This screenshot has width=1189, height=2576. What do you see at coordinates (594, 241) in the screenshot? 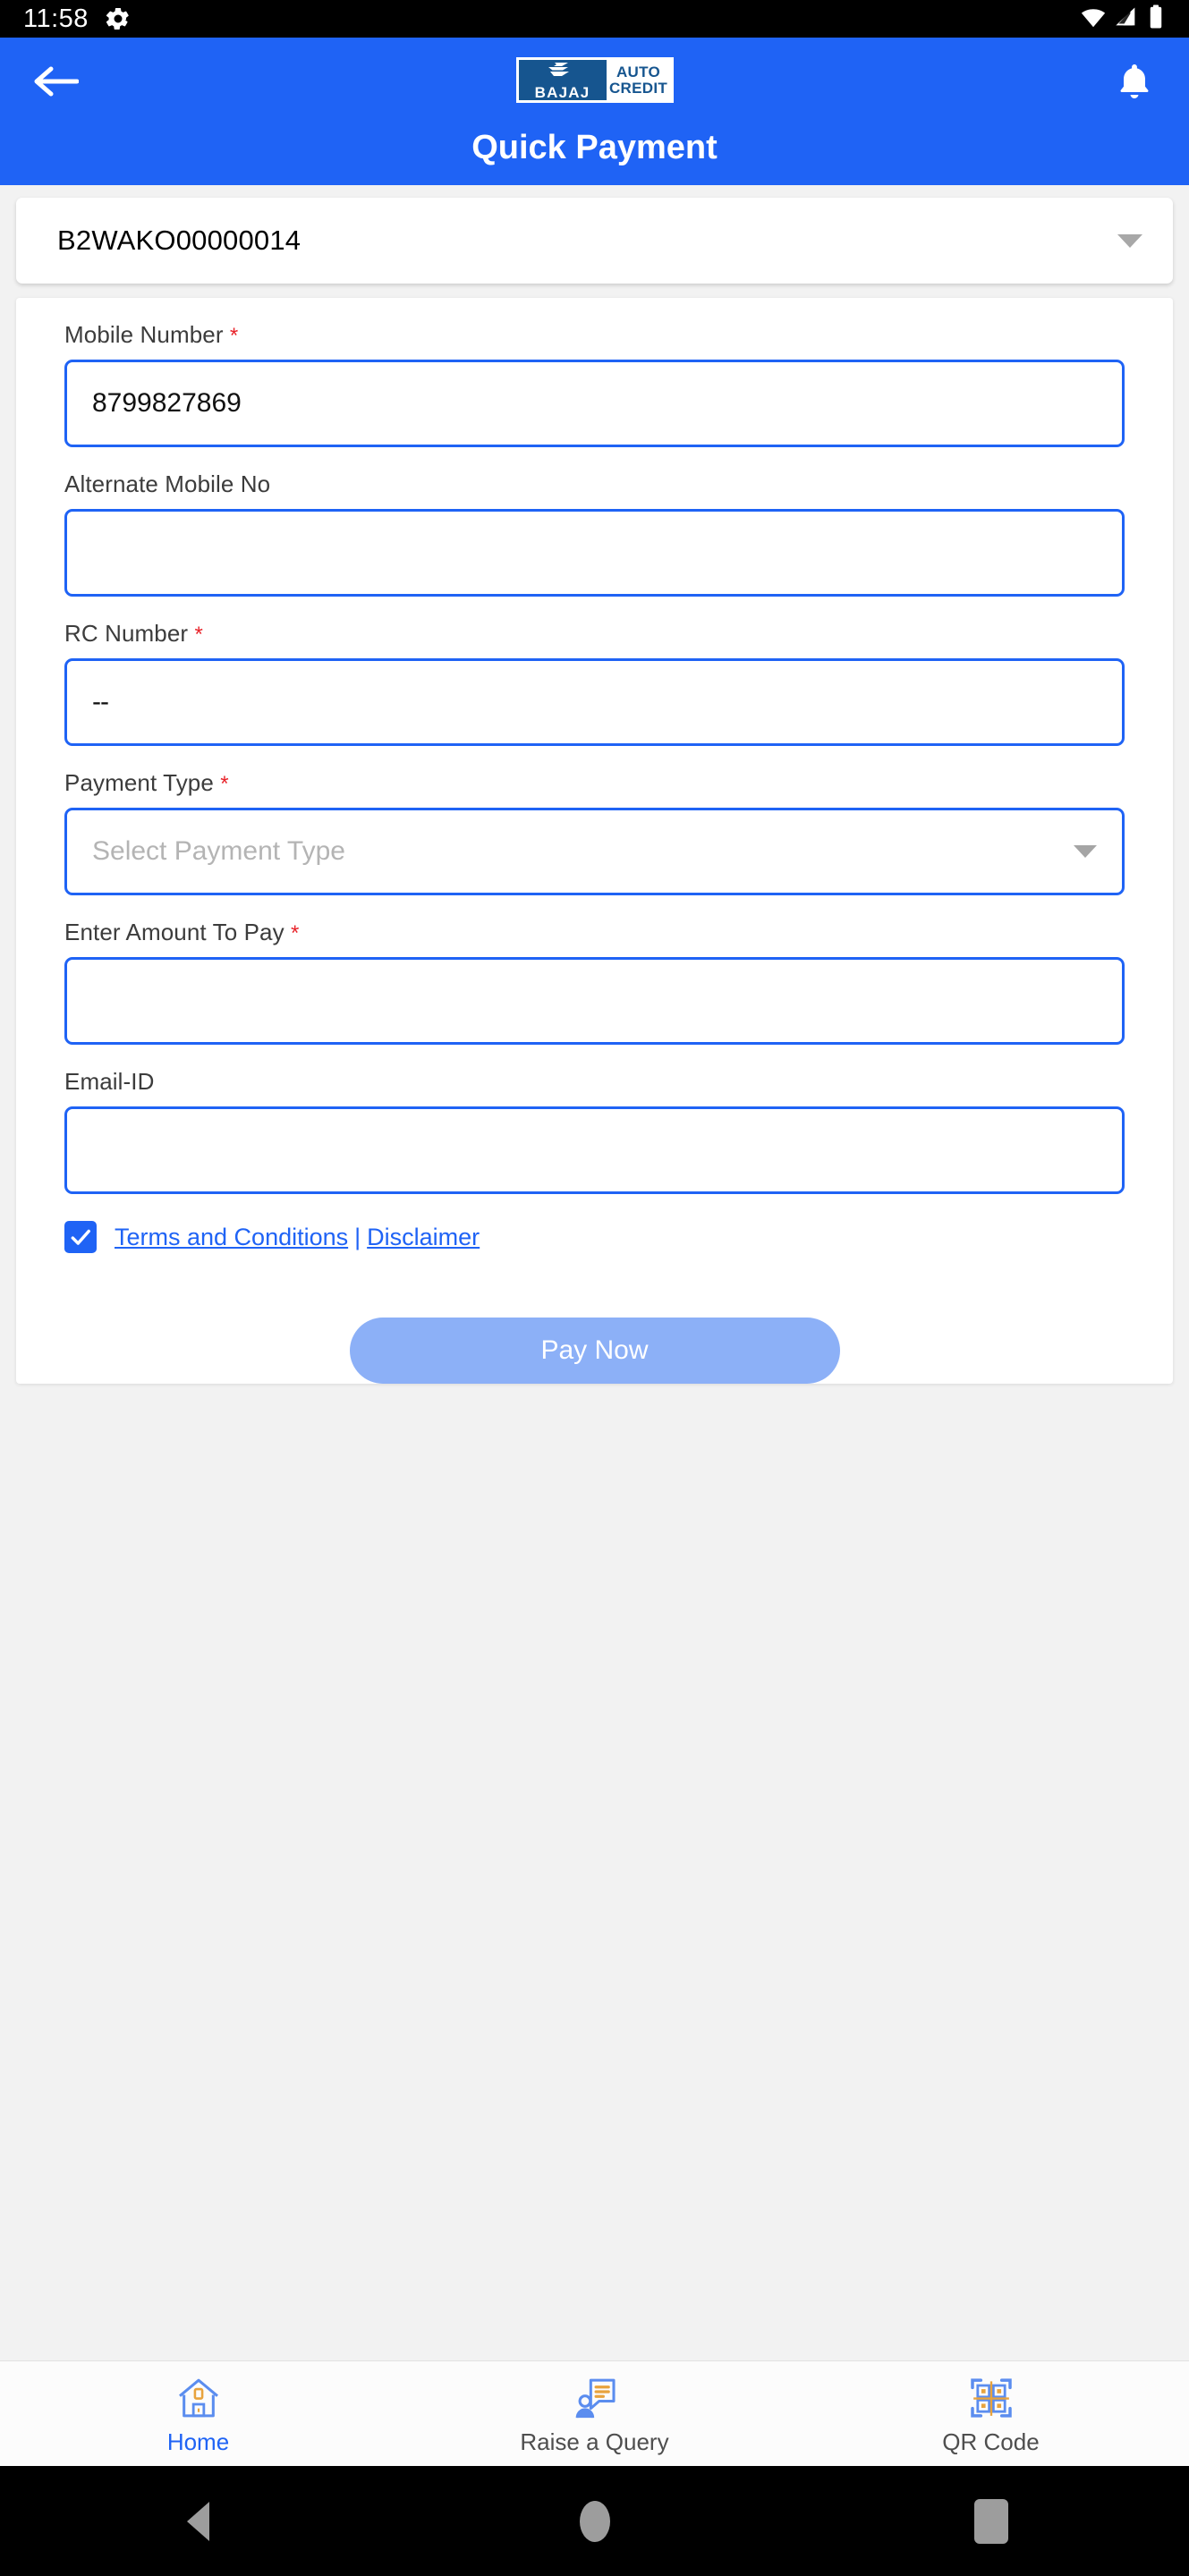
I see `loan-account-select: B2WAKO00000014` at bounding box center [594, 241].